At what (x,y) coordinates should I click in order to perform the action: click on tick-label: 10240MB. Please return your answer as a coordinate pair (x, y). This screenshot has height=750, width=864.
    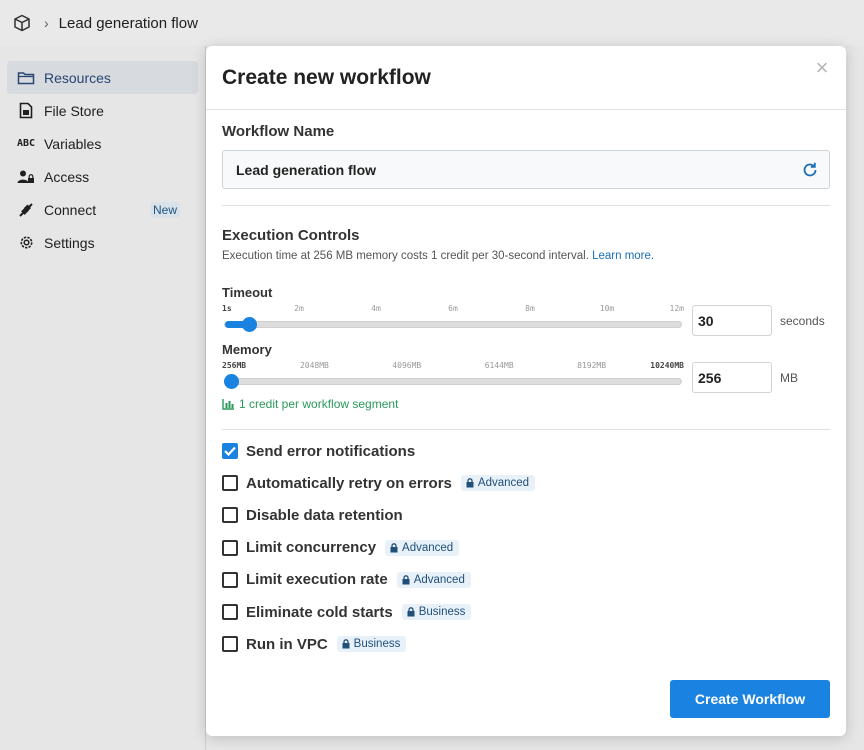
    Looking at the image, I should click on (667, 365).